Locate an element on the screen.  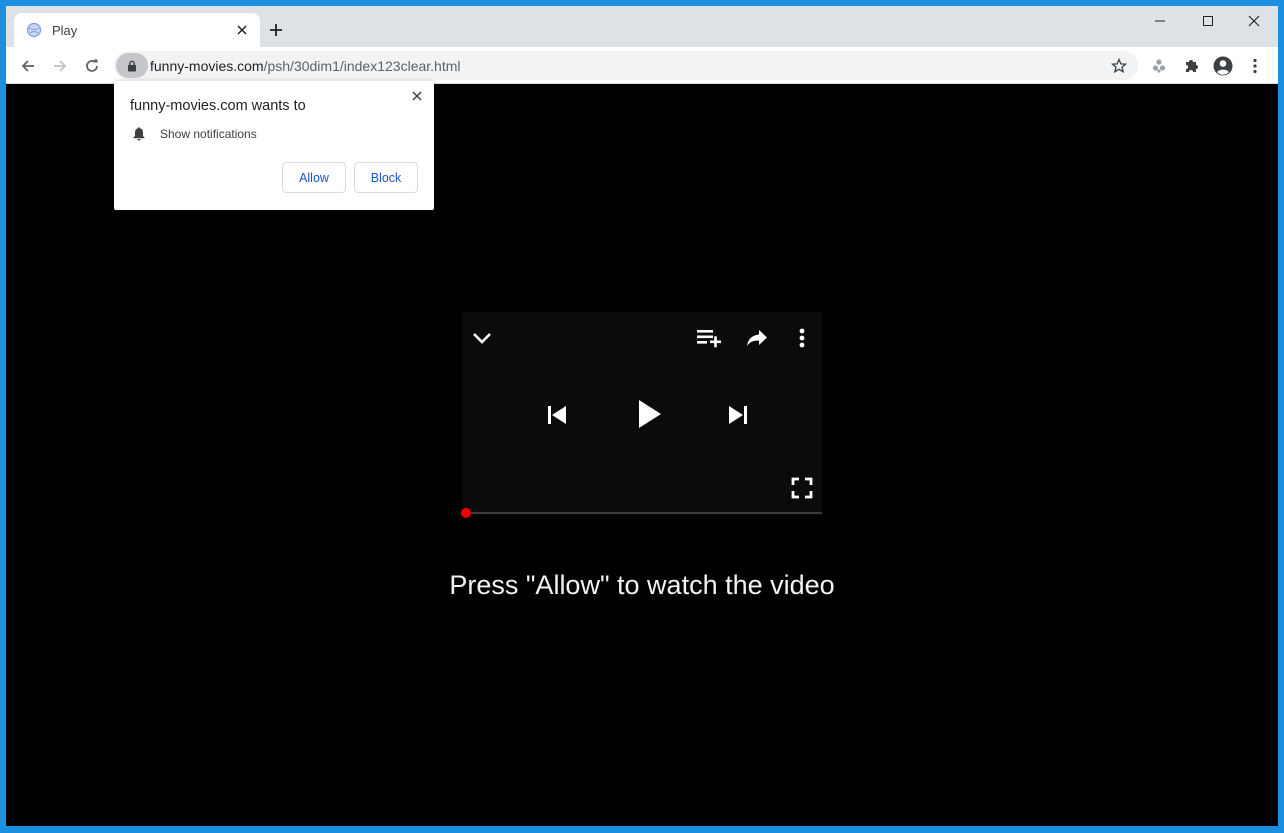
arrow-left-icon is located at coordinates (27, 66).